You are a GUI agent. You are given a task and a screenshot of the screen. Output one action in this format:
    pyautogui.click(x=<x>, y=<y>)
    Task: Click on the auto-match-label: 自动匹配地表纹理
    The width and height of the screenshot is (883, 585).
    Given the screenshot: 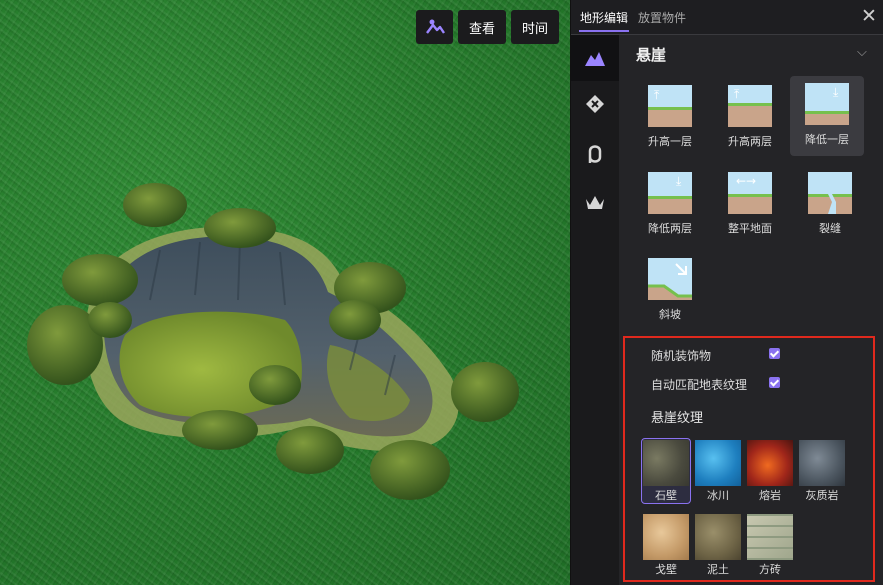 What is the action you would take?
    pyautogui.click(x=699, y=385)
    